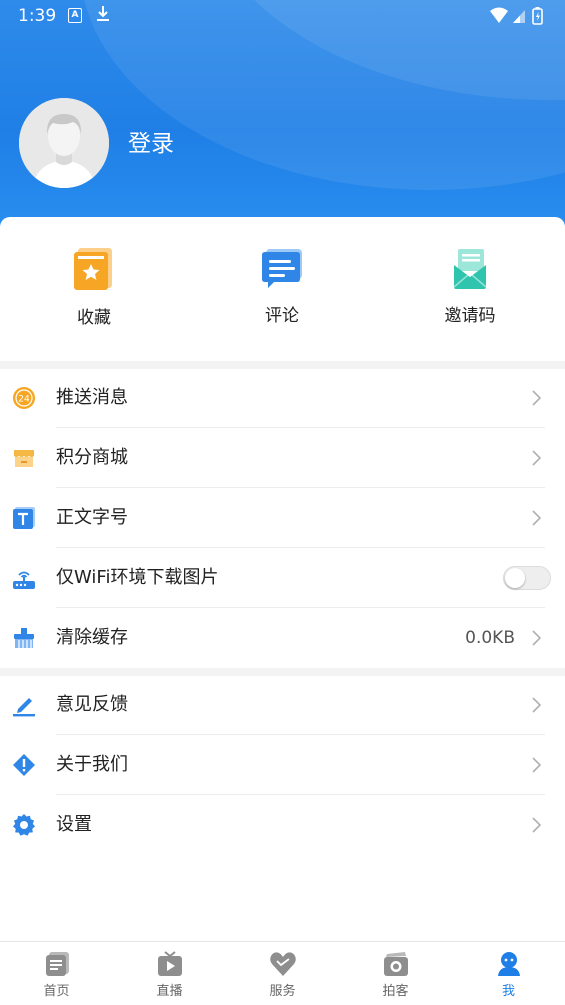 The width and height of the screenshot is (565, 1005). What do you see at coordinates (24, 458) in the screenshot?
I see `store-icon` at bounding box center [24, 458].